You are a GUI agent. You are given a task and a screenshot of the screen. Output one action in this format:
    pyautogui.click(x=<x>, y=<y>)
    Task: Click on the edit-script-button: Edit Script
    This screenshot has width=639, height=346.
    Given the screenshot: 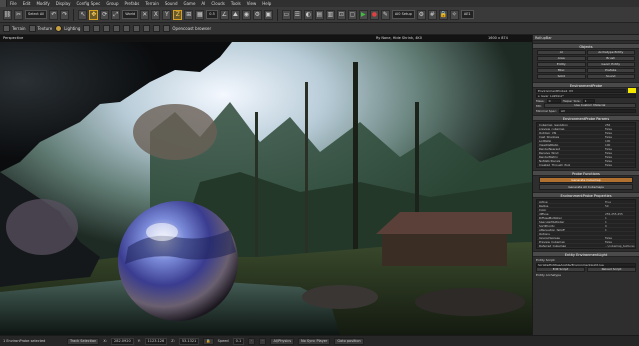 What is the action you would take?
    pyautogui.click(x=560, y=269)
    